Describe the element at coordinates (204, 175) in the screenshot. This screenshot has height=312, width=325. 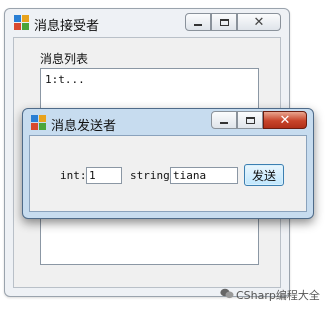
I see `string-input: tiana` at that location.